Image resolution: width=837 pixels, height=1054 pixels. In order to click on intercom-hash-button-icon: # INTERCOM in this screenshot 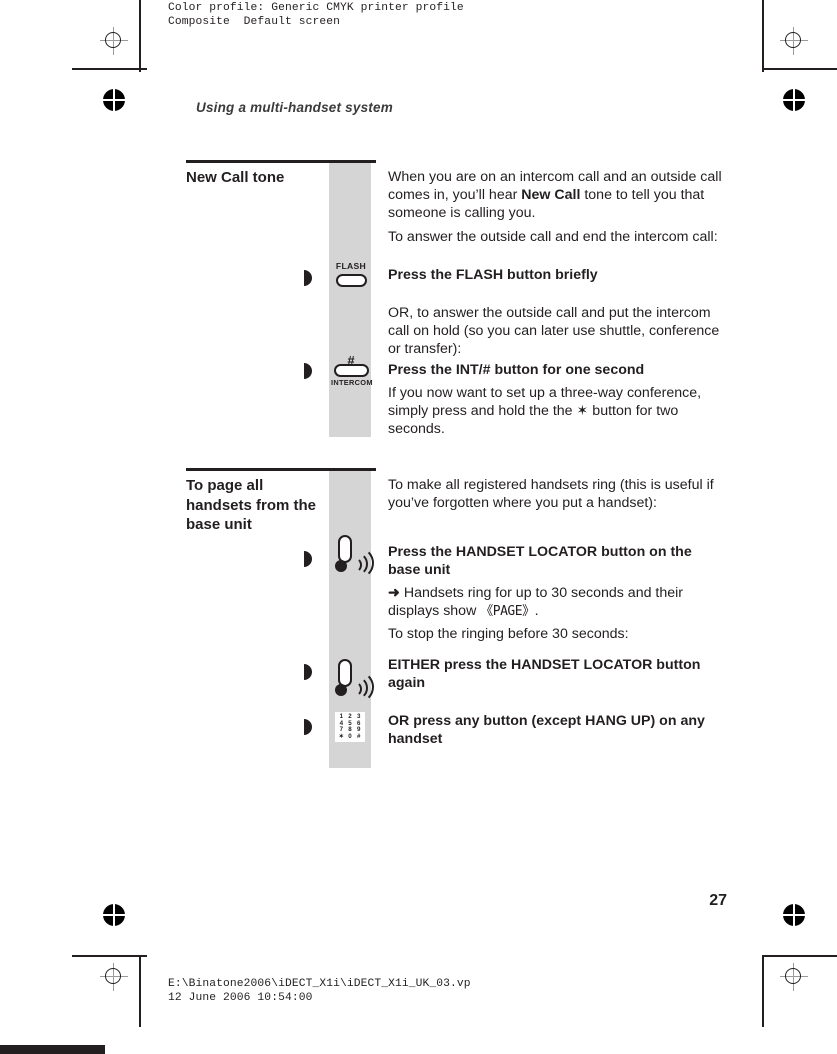, I will do `click(352, 372)`.